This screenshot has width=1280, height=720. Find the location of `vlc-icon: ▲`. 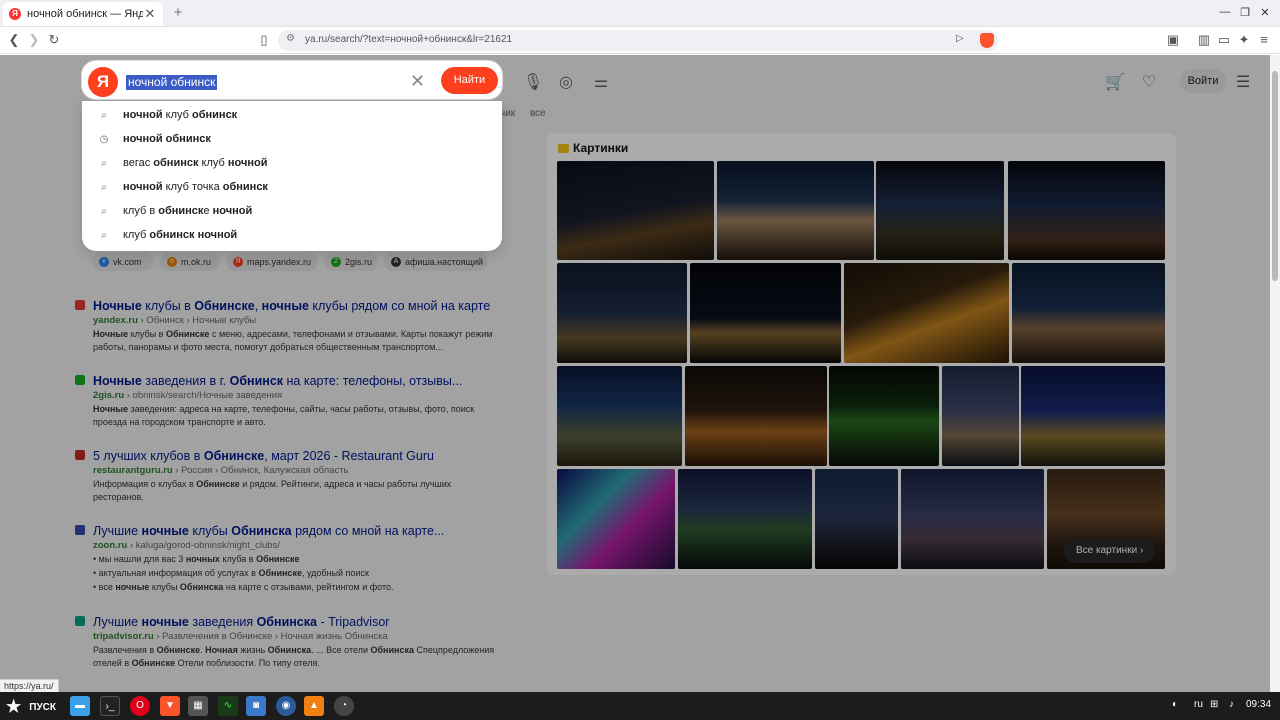

vlc-icon: ▲ is located at coordinates (314, 706).